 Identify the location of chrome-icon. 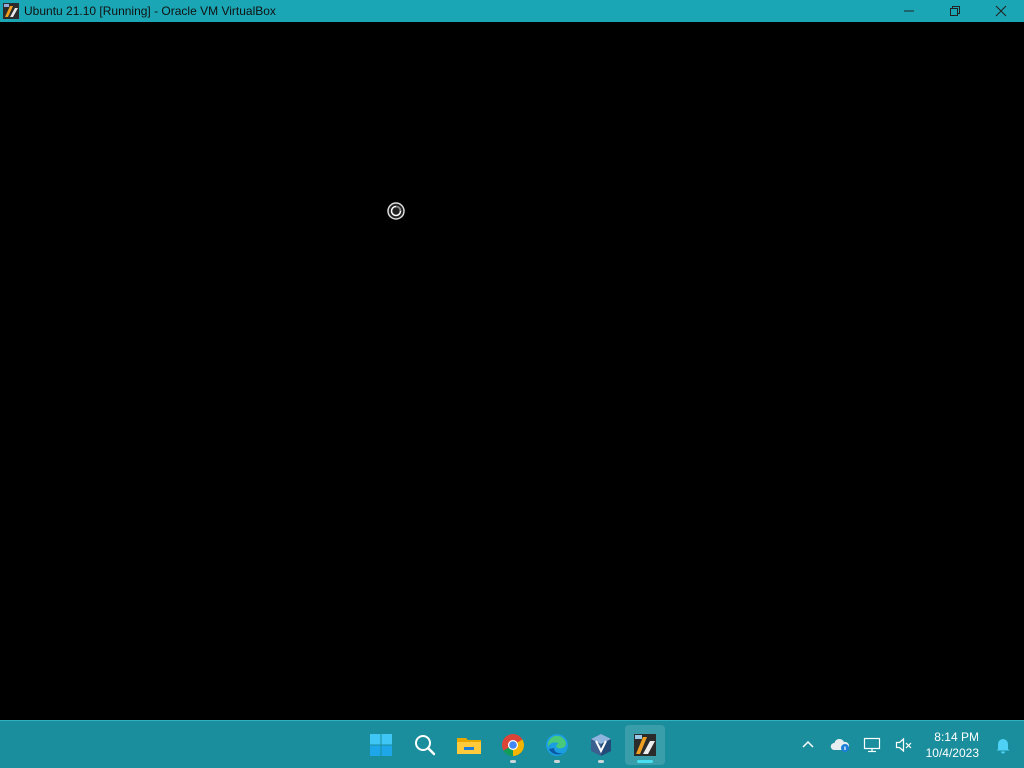
(513, 744).